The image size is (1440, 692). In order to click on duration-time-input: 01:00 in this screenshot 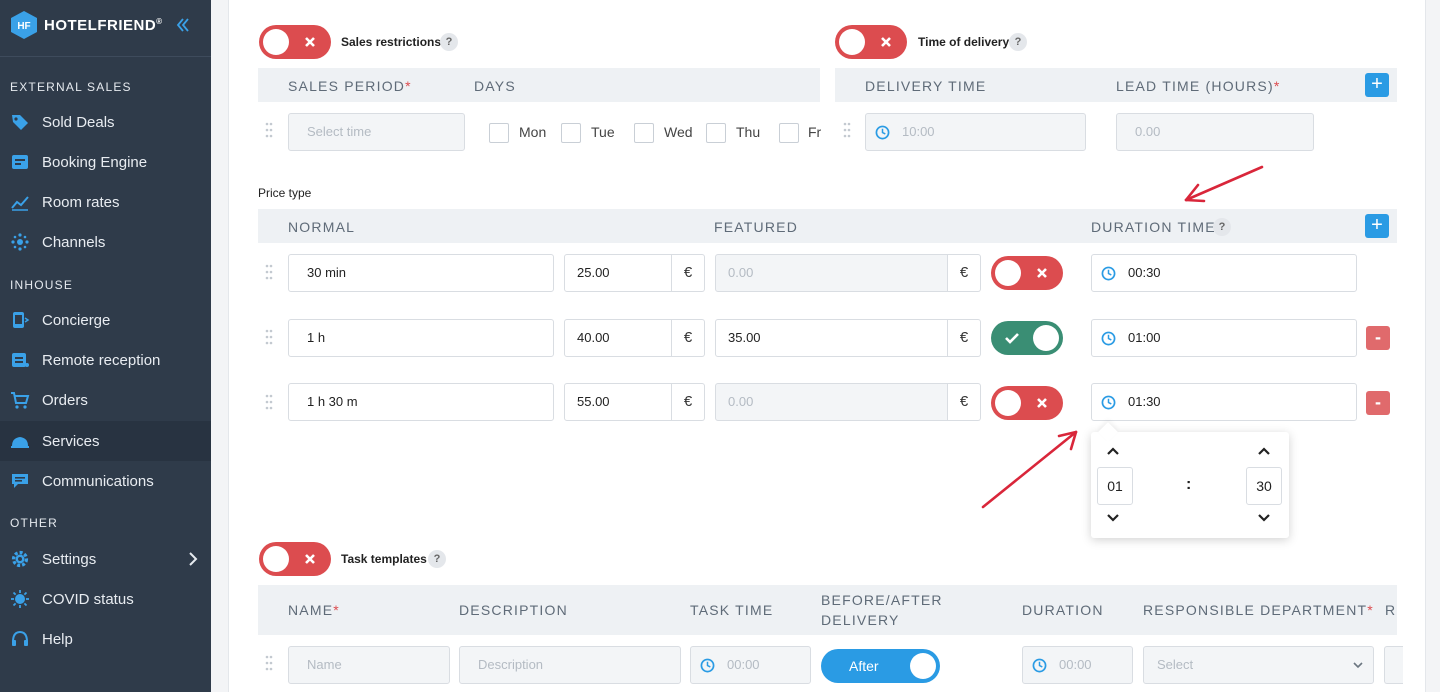, I will do `click(1224, 338)`.